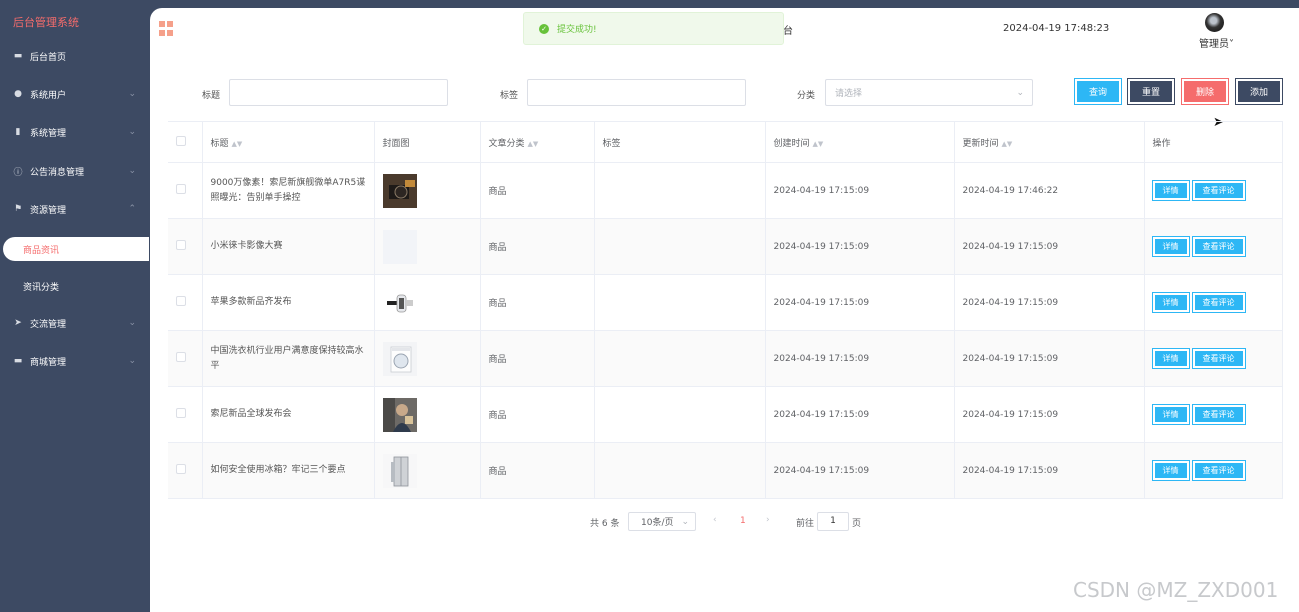 This screenshot has width=1299, height=612. I want to click on caret-down-icon: ˅, so click(1231, 44).